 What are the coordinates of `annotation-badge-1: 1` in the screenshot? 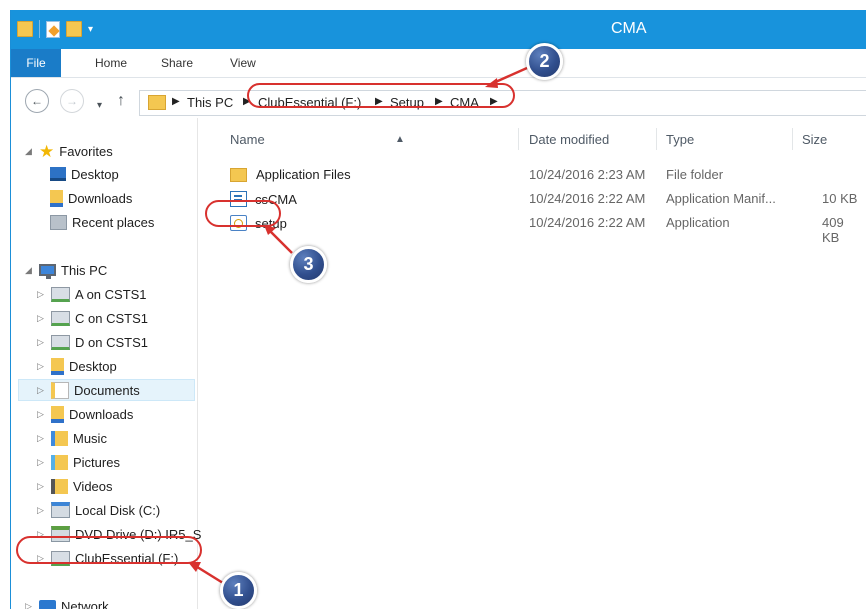 It's located at (238, 590).